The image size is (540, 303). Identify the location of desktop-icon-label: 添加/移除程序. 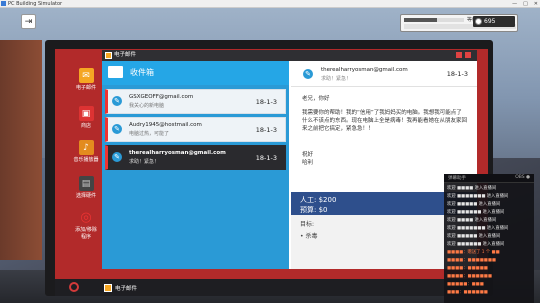
(86, 233).